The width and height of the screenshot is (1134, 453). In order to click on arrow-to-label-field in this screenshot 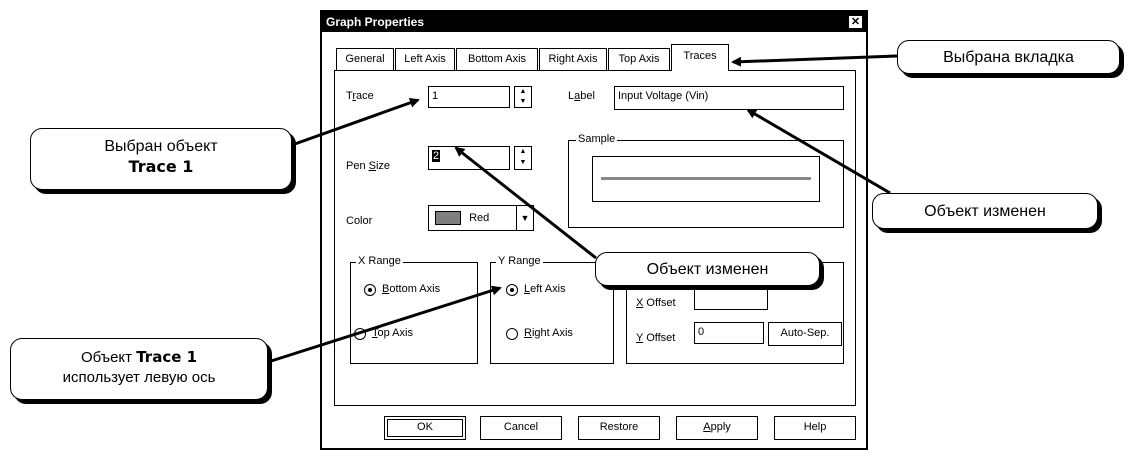, I will do `click(818, 151)`.